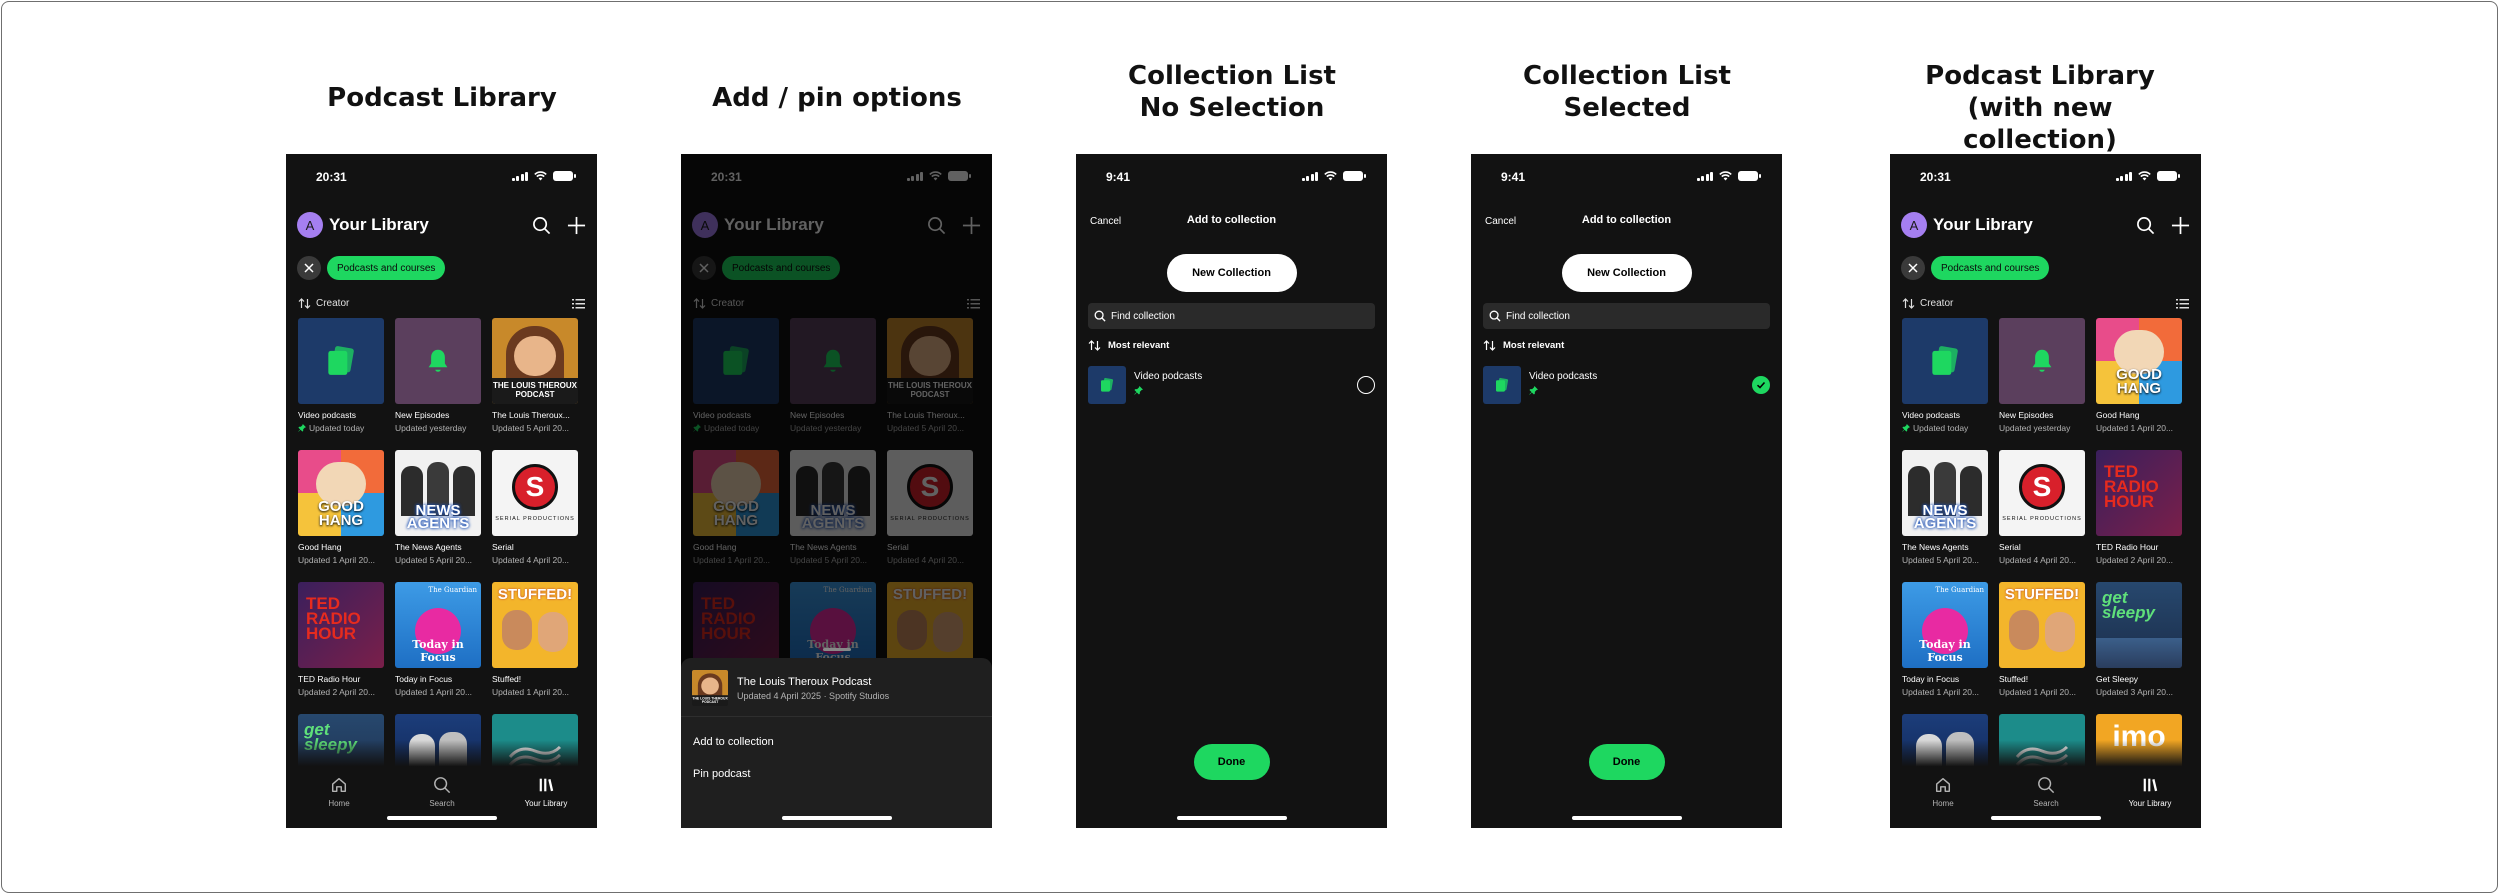  What do you see at coordinates (507, 679) in the screenshot?
I see `tile-title: Stuffed!` at bounding box center [507, 679].